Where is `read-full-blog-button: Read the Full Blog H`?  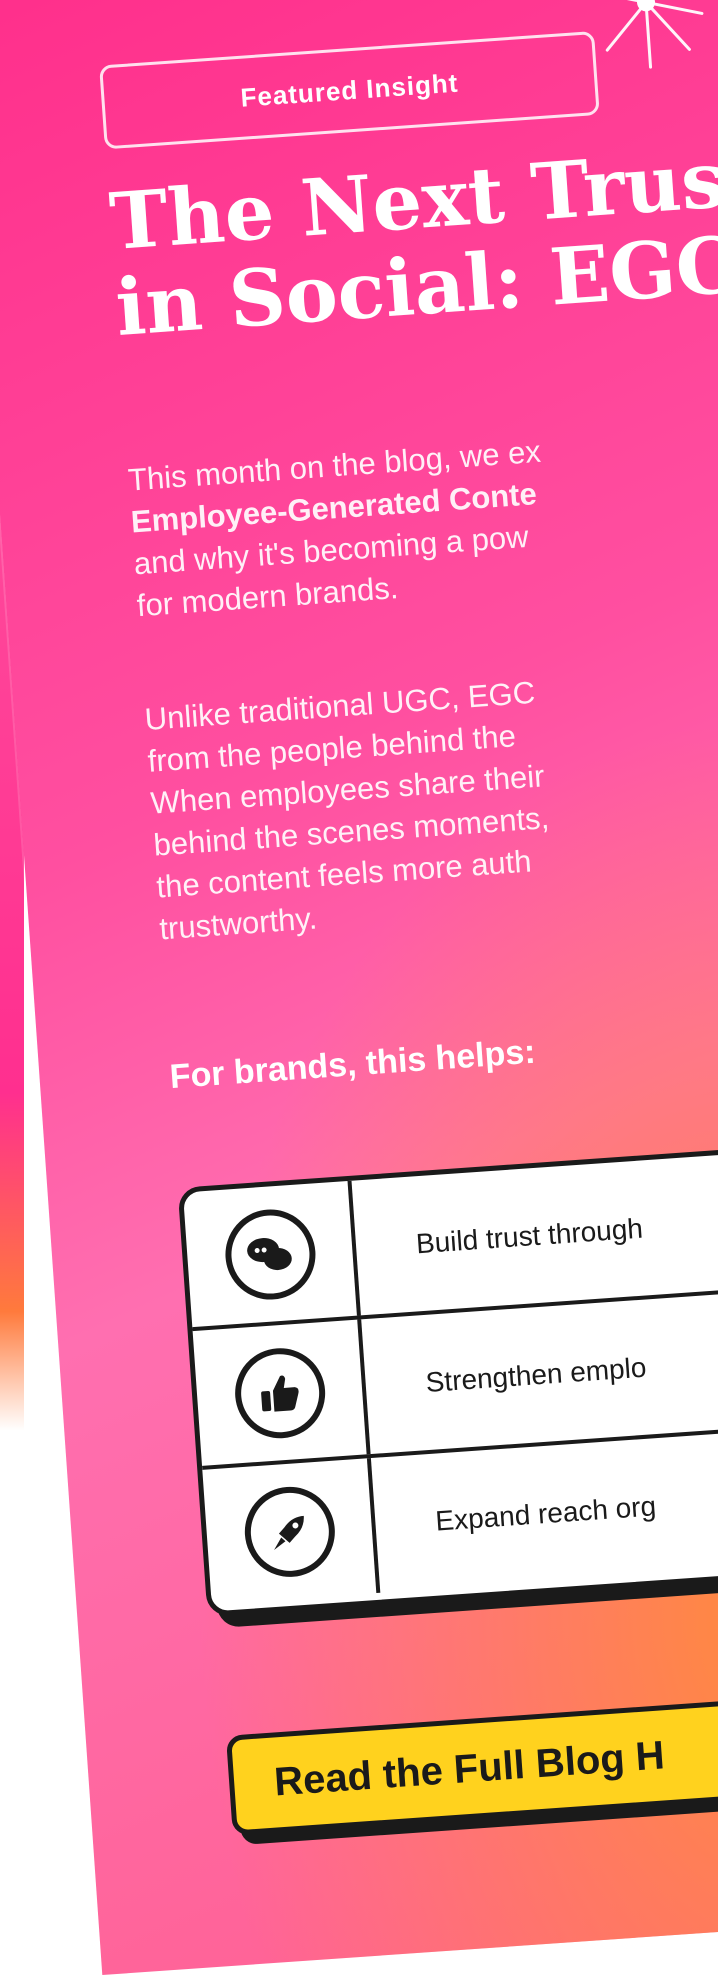
read-full-blog-button: Read the Full Blog H is located at coordinates (471, 1759).